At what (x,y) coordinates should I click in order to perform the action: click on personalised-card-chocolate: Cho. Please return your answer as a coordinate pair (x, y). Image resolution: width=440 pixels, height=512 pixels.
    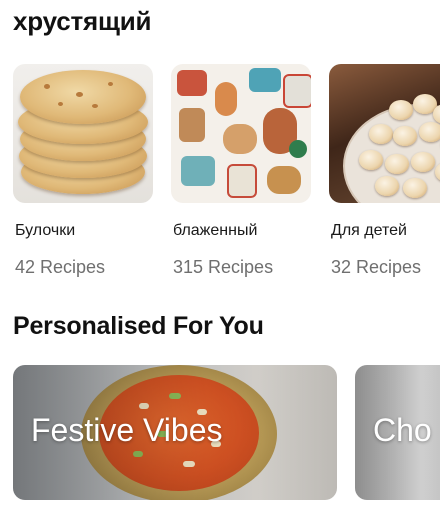
    Looking at the image, I should click on (397, 432).